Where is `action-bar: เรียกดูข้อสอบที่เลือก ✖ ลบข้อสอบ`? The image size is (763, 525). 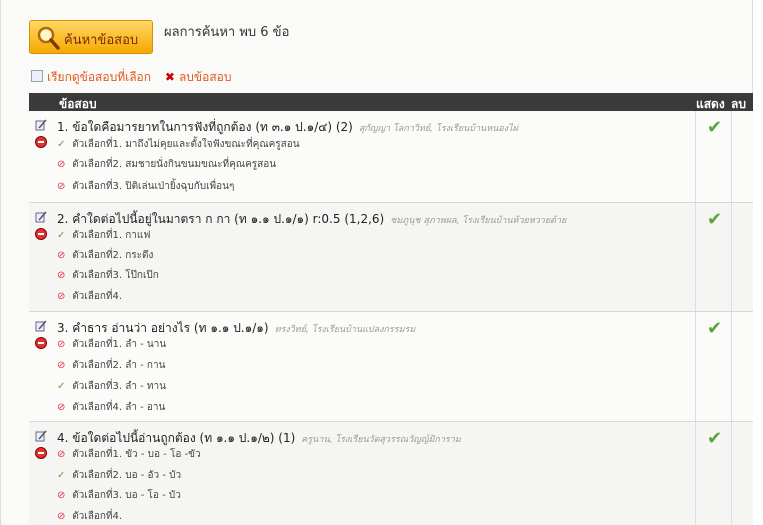
action-bar: เรียกดูข้อสอบที่เลือก ✖ ลบข้อสอบ is located at coordinates (131, 77).